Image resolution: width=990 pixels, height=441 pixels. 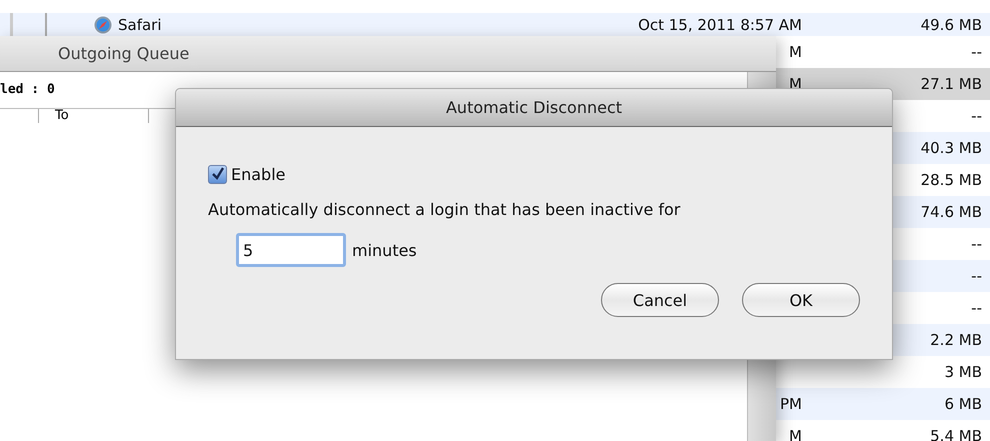 What do you see at coordinates (951, 84) in the screenshot?
I see `file-size: 27.1 MB` at bounding box center [951, 84].